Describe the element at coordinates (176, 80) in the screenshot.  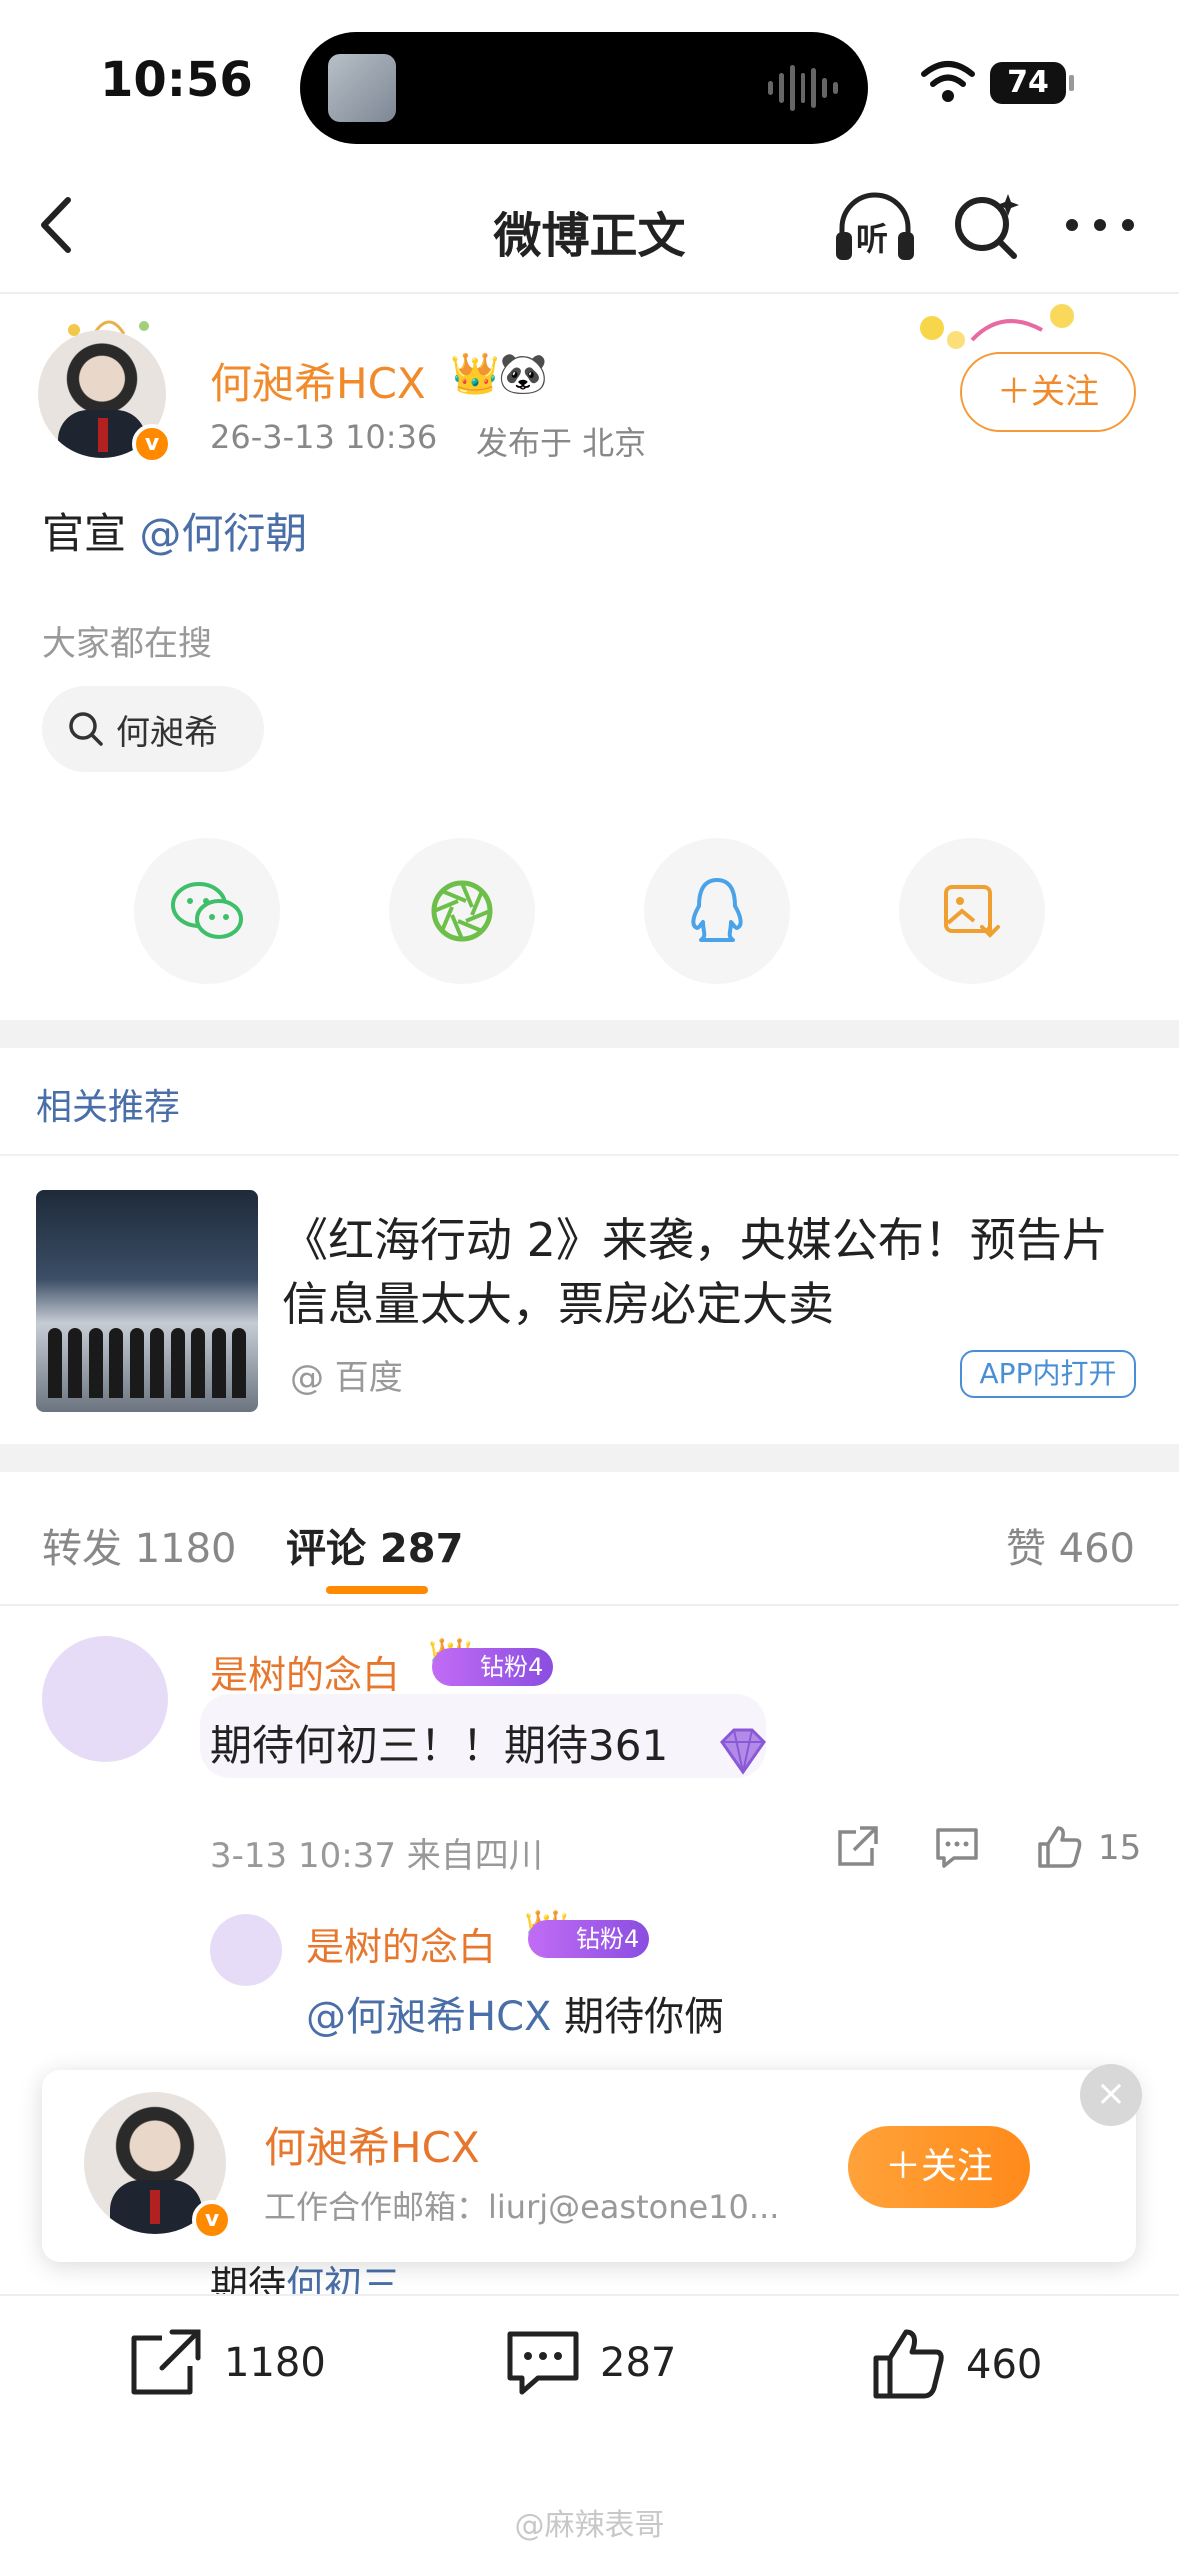
I see `status-time: 10:56` at that location.